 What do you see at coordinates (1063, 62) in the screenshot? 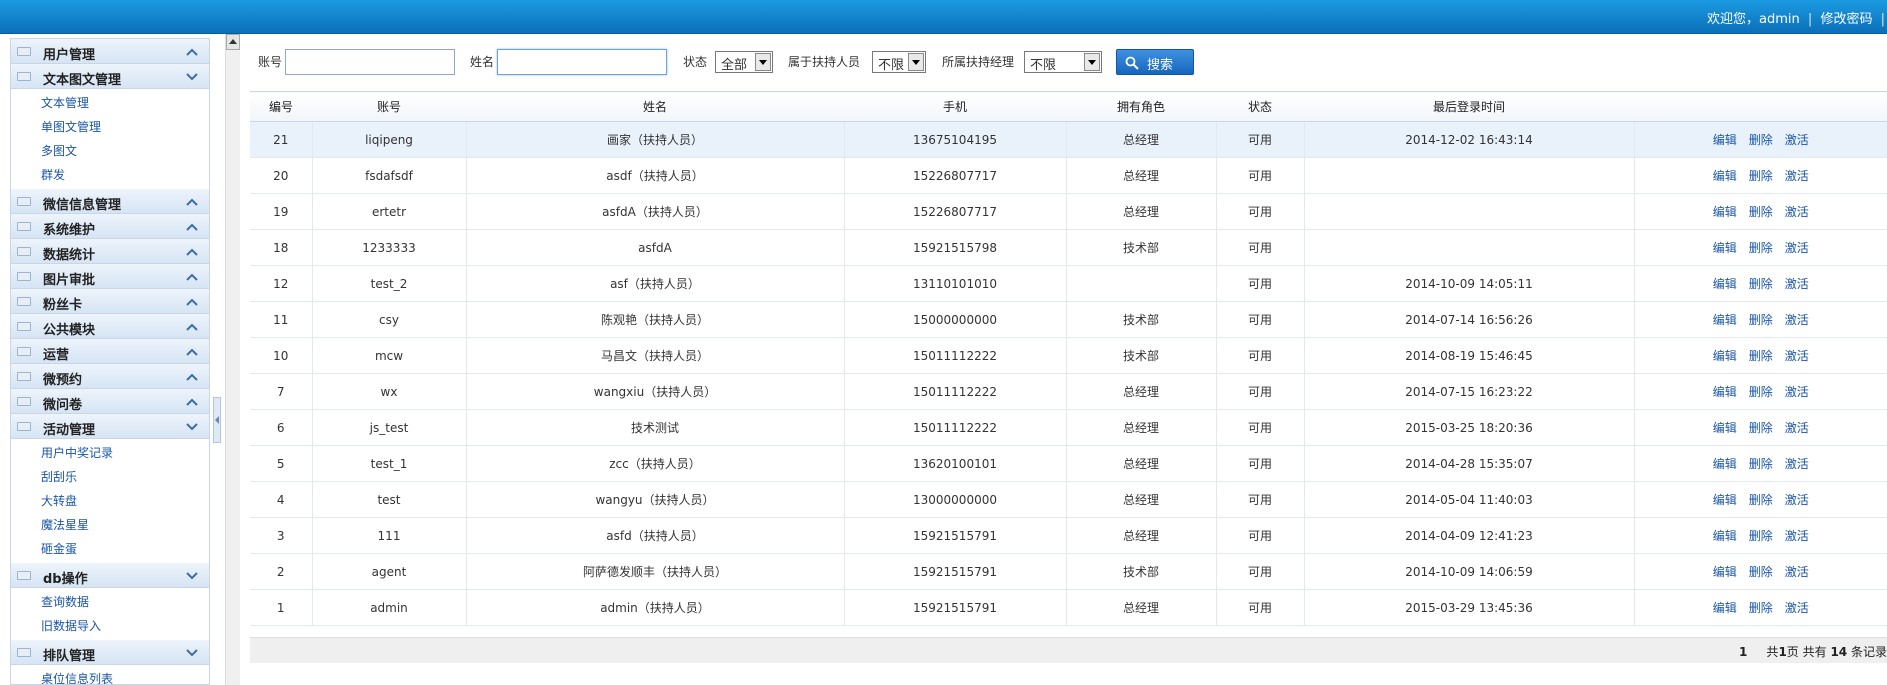
I see `manager-select: 不限` at bounding box center [1063, 62].